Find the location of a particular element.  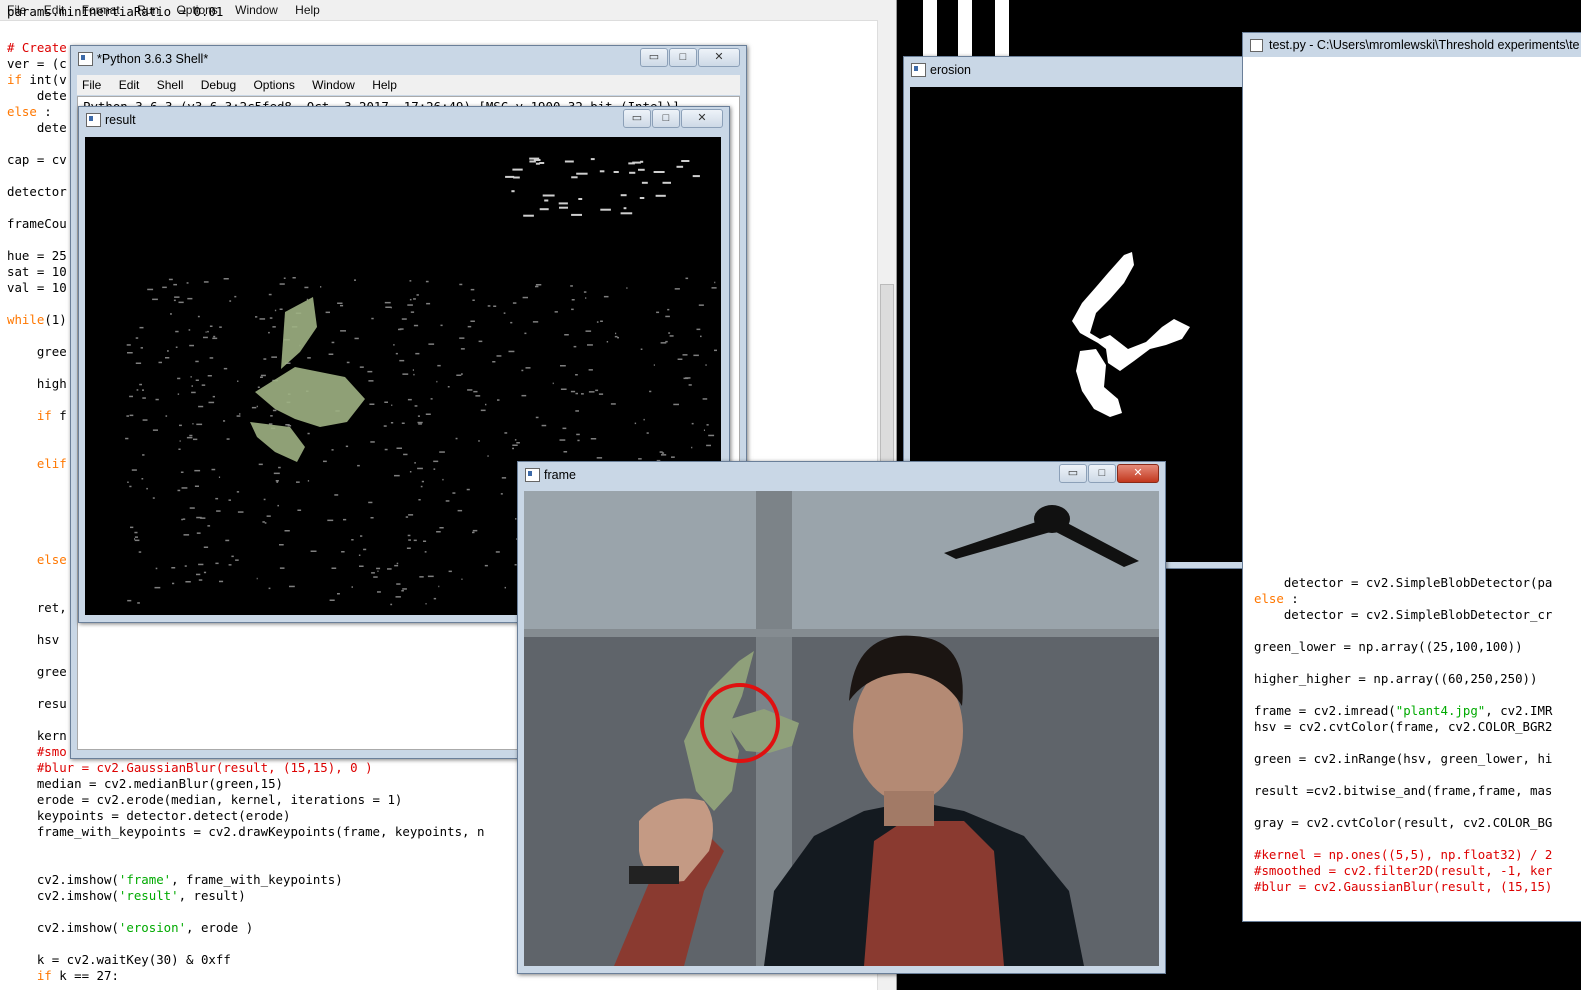

code-token: higher_higher = np.array((60,250,250)) is located at coordinates (1396, 678).